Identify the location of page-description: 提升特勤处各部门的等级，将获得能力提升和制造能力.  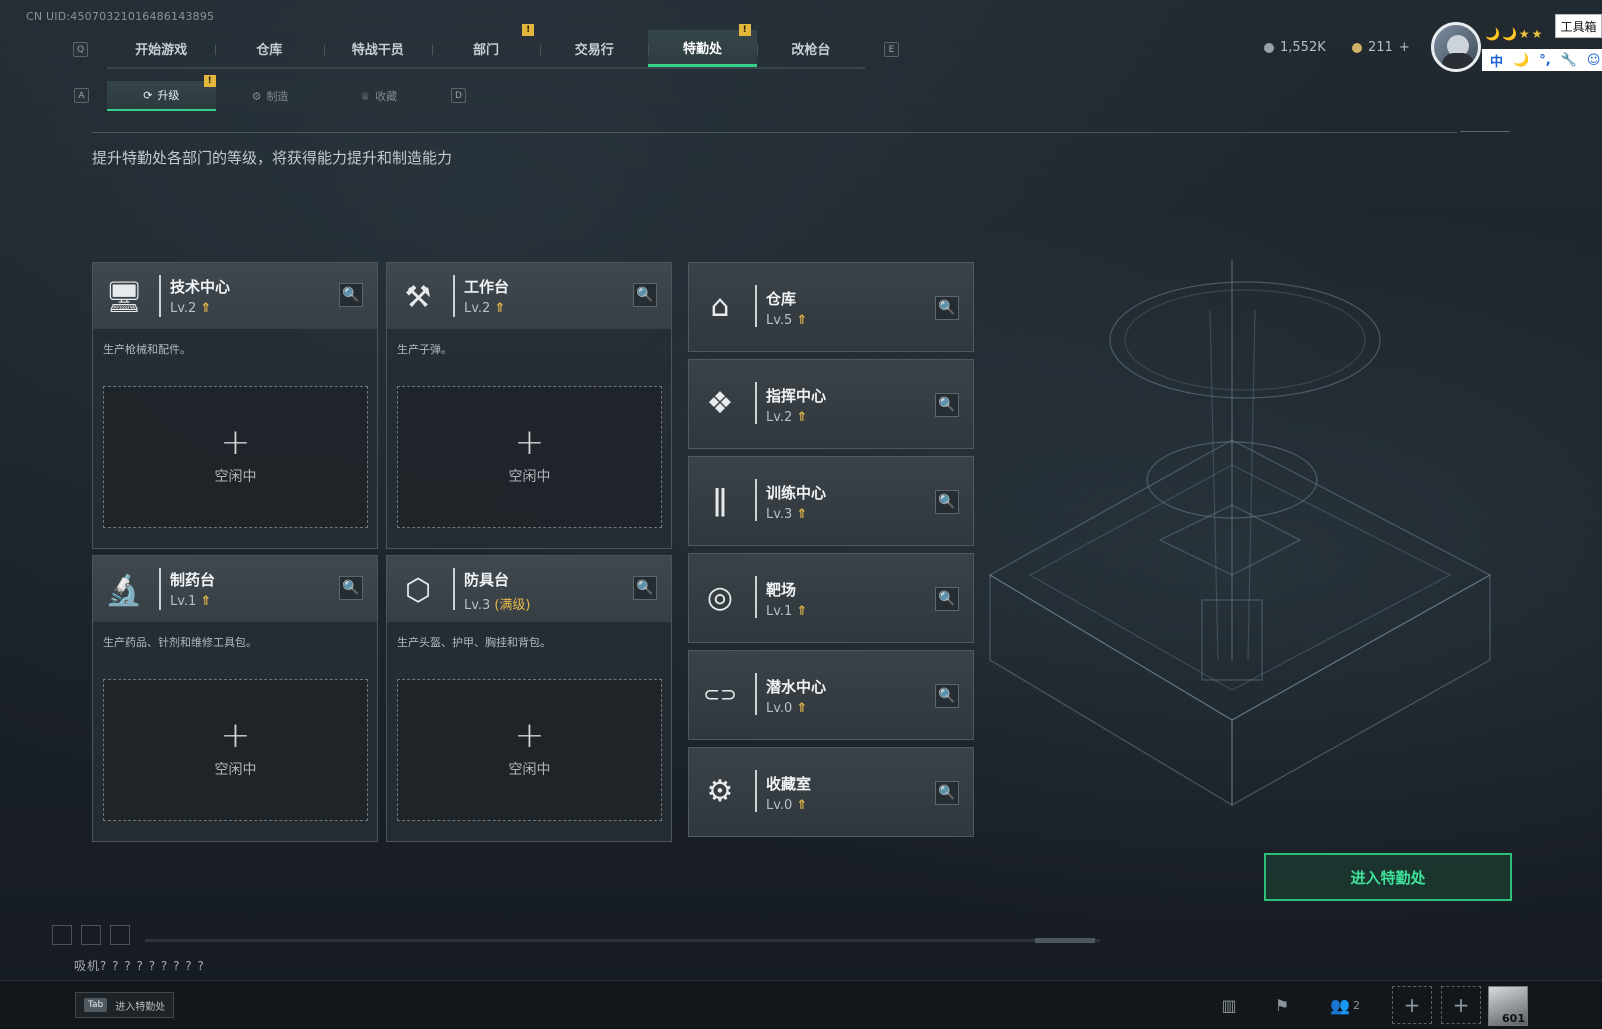
(272, 158).